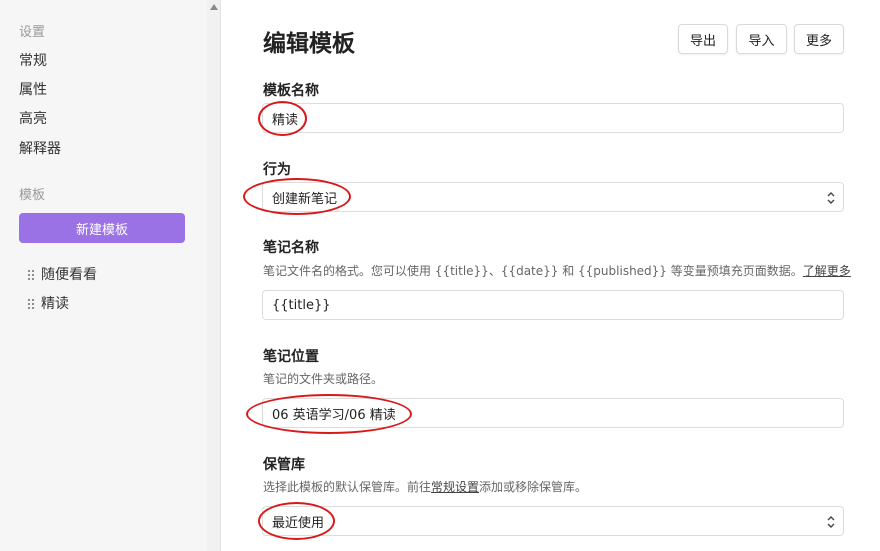 Image resolution: width=880 pixels, height=551 pixels. What do you see at coordinates (33, 118) in the screenshot?
I see `sidebar-item-highlights: 高亮` at bounding box center [33, 118].